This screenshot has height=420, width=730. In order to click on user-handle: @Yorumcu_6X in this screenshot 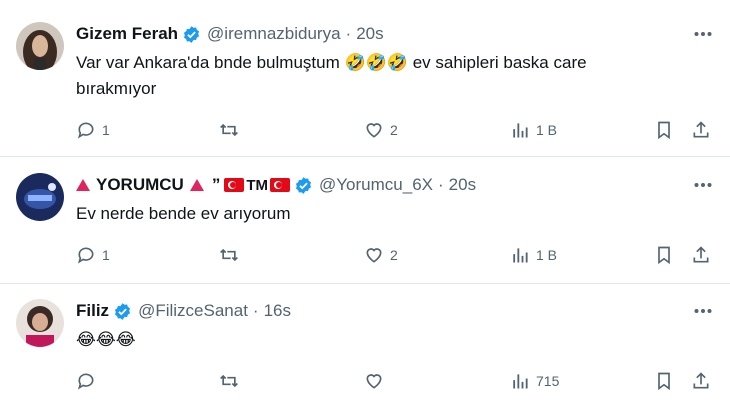, I will do `click(376, 185)`.